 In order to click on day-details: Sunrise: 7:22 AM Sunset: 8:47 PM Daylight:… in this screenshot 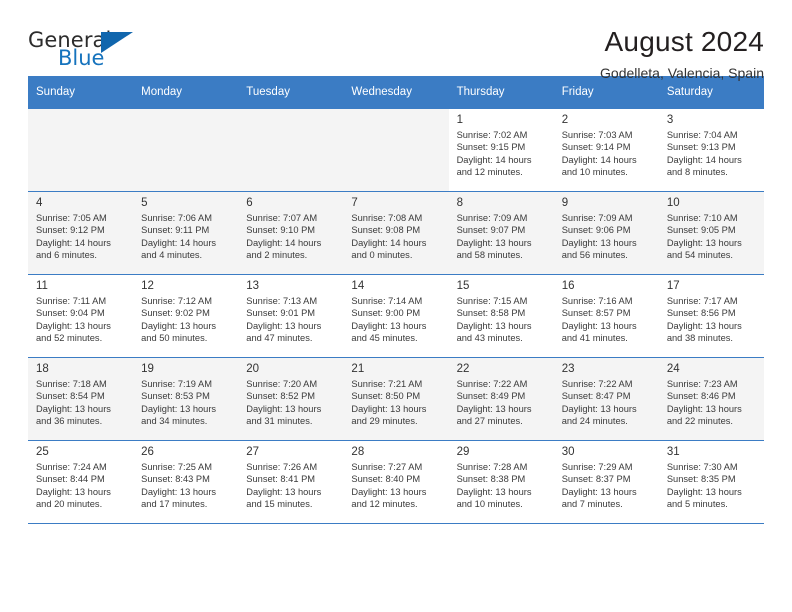, I will do `click(606, 403)`.